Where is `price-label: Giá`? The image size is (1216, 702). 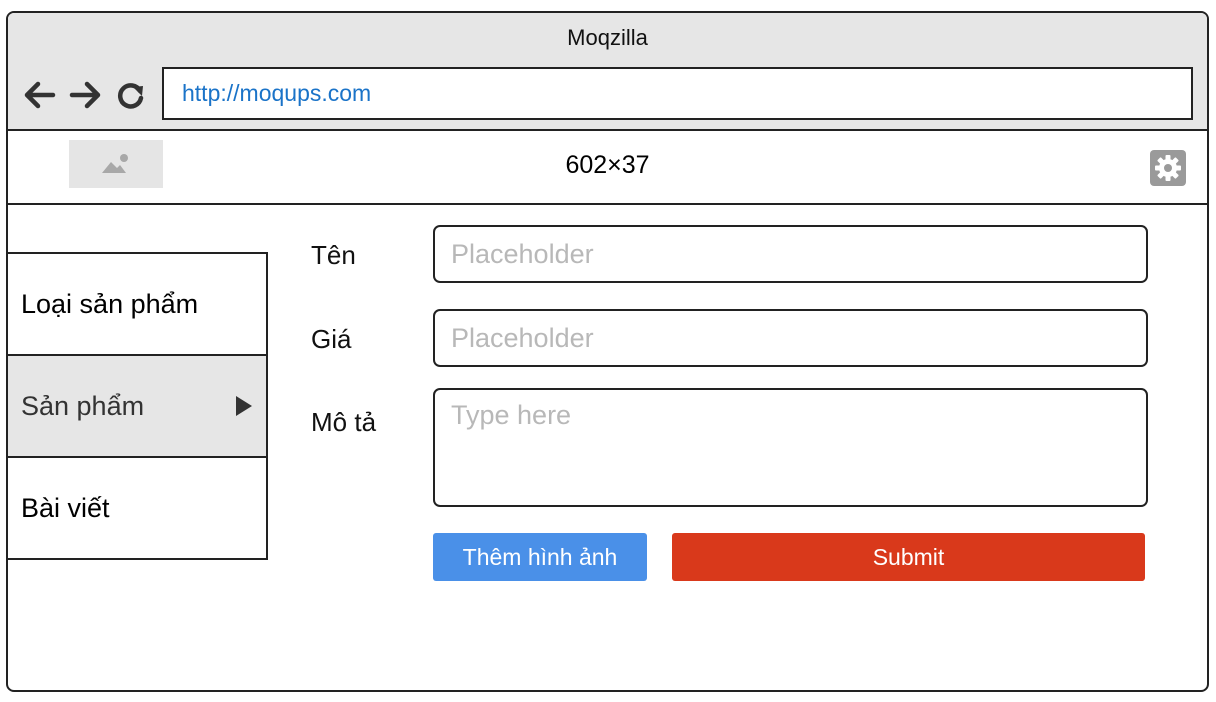 price-label: Giá is located at coordinates (331, 339).